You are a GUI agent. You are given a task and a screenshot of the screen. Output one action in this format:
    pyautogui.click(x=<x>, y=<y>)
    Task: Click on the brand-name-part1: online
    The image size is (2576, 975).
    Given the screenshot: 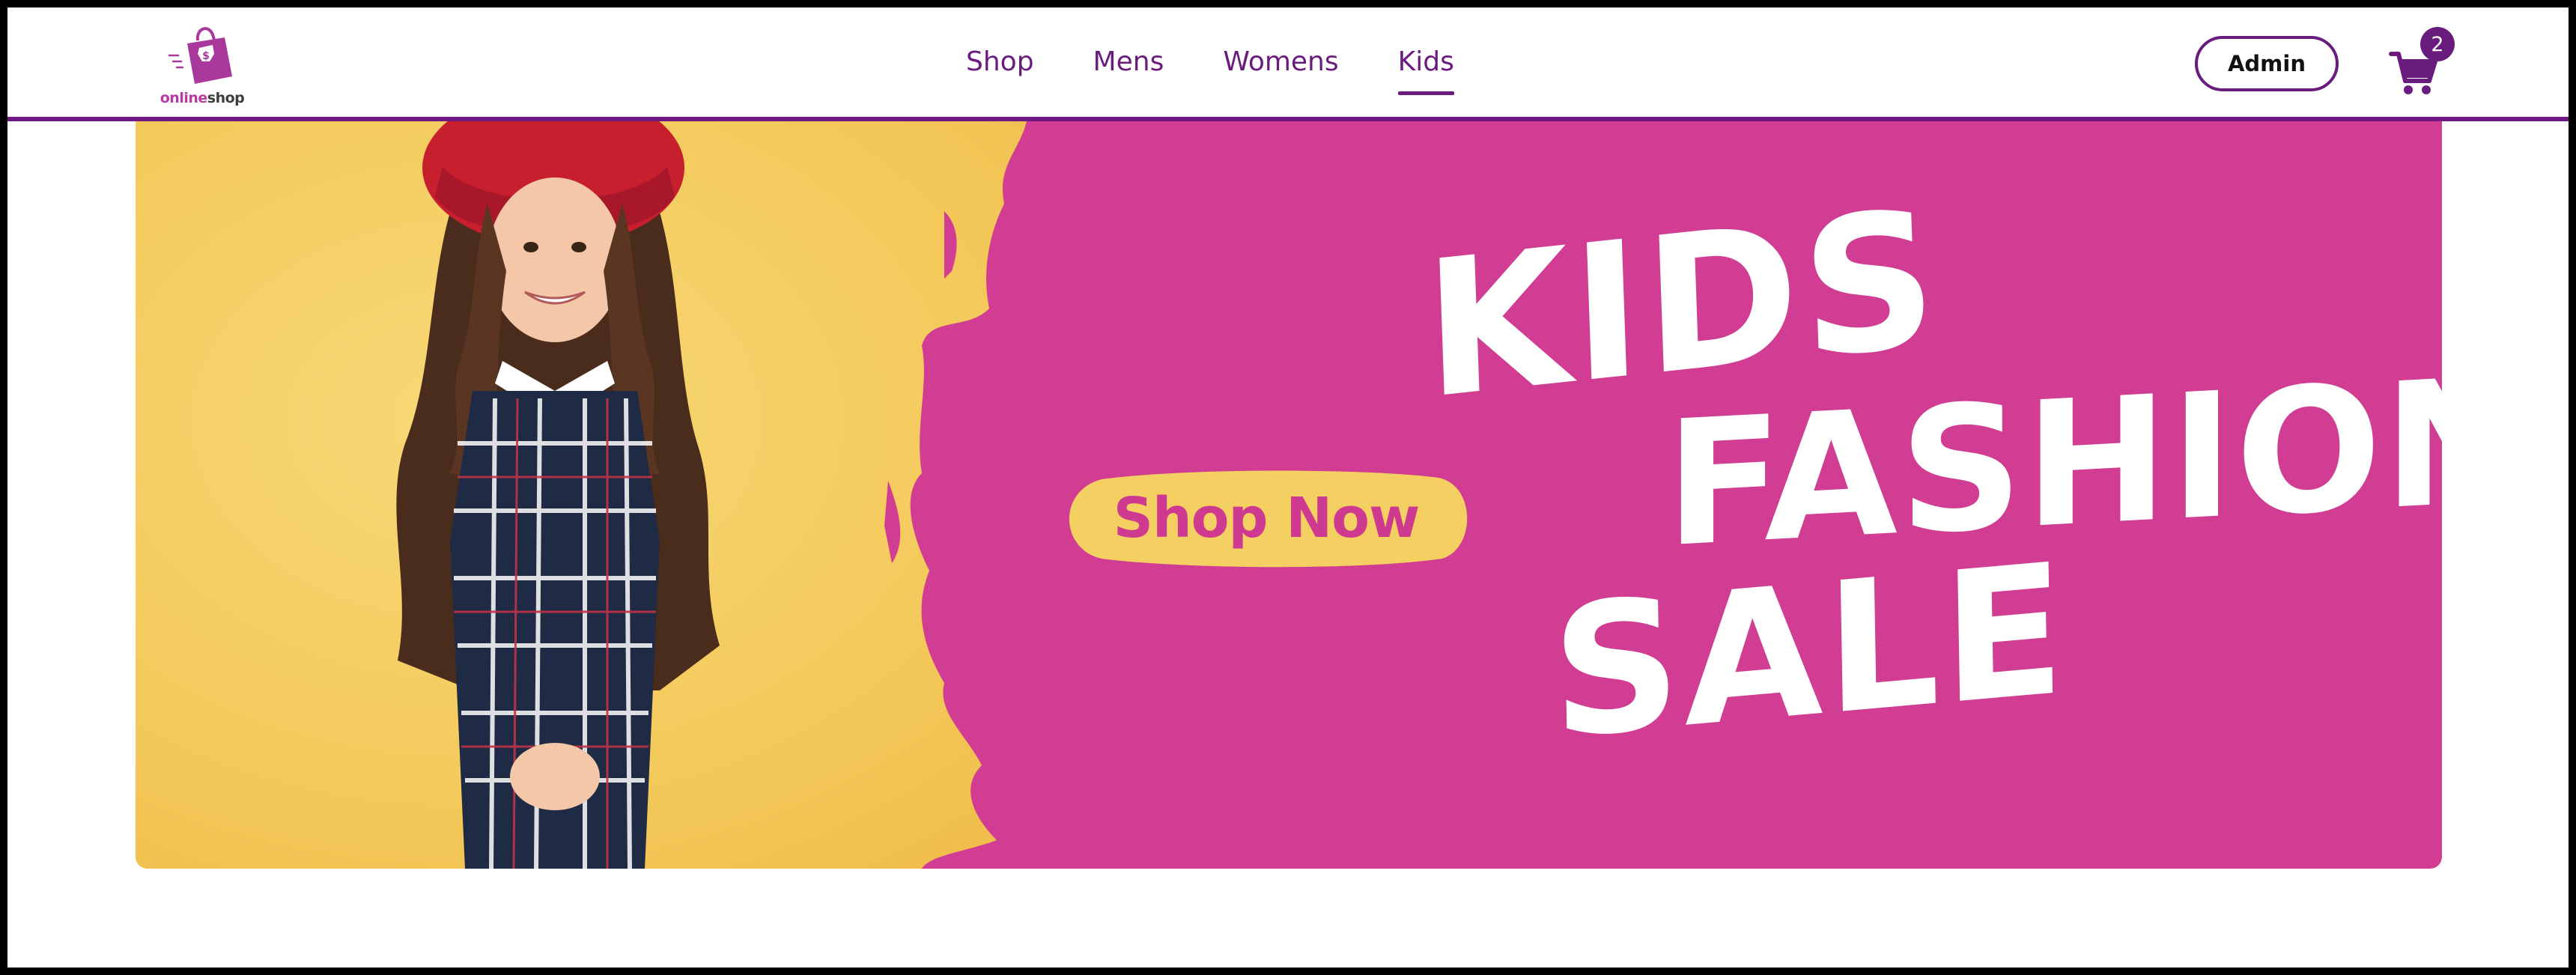 What is the action you would take?
    pyautogui.click(x=184, y=98)
    